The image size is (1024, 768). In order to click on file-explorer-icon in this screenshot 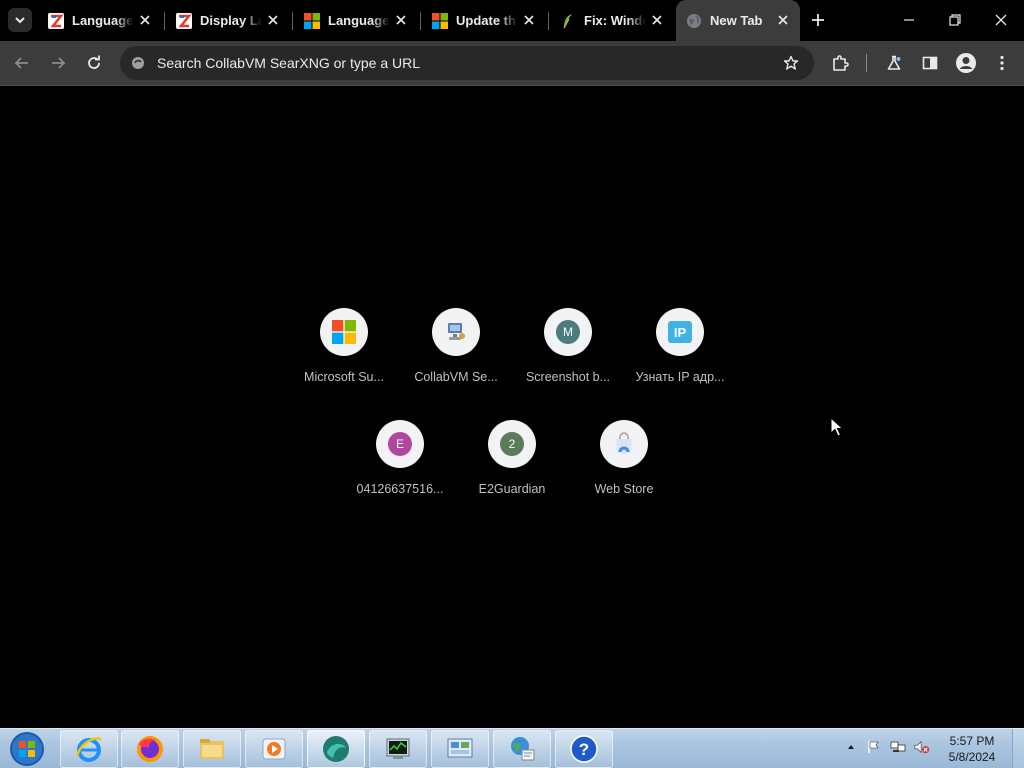, I will do `click(212, 749)`.